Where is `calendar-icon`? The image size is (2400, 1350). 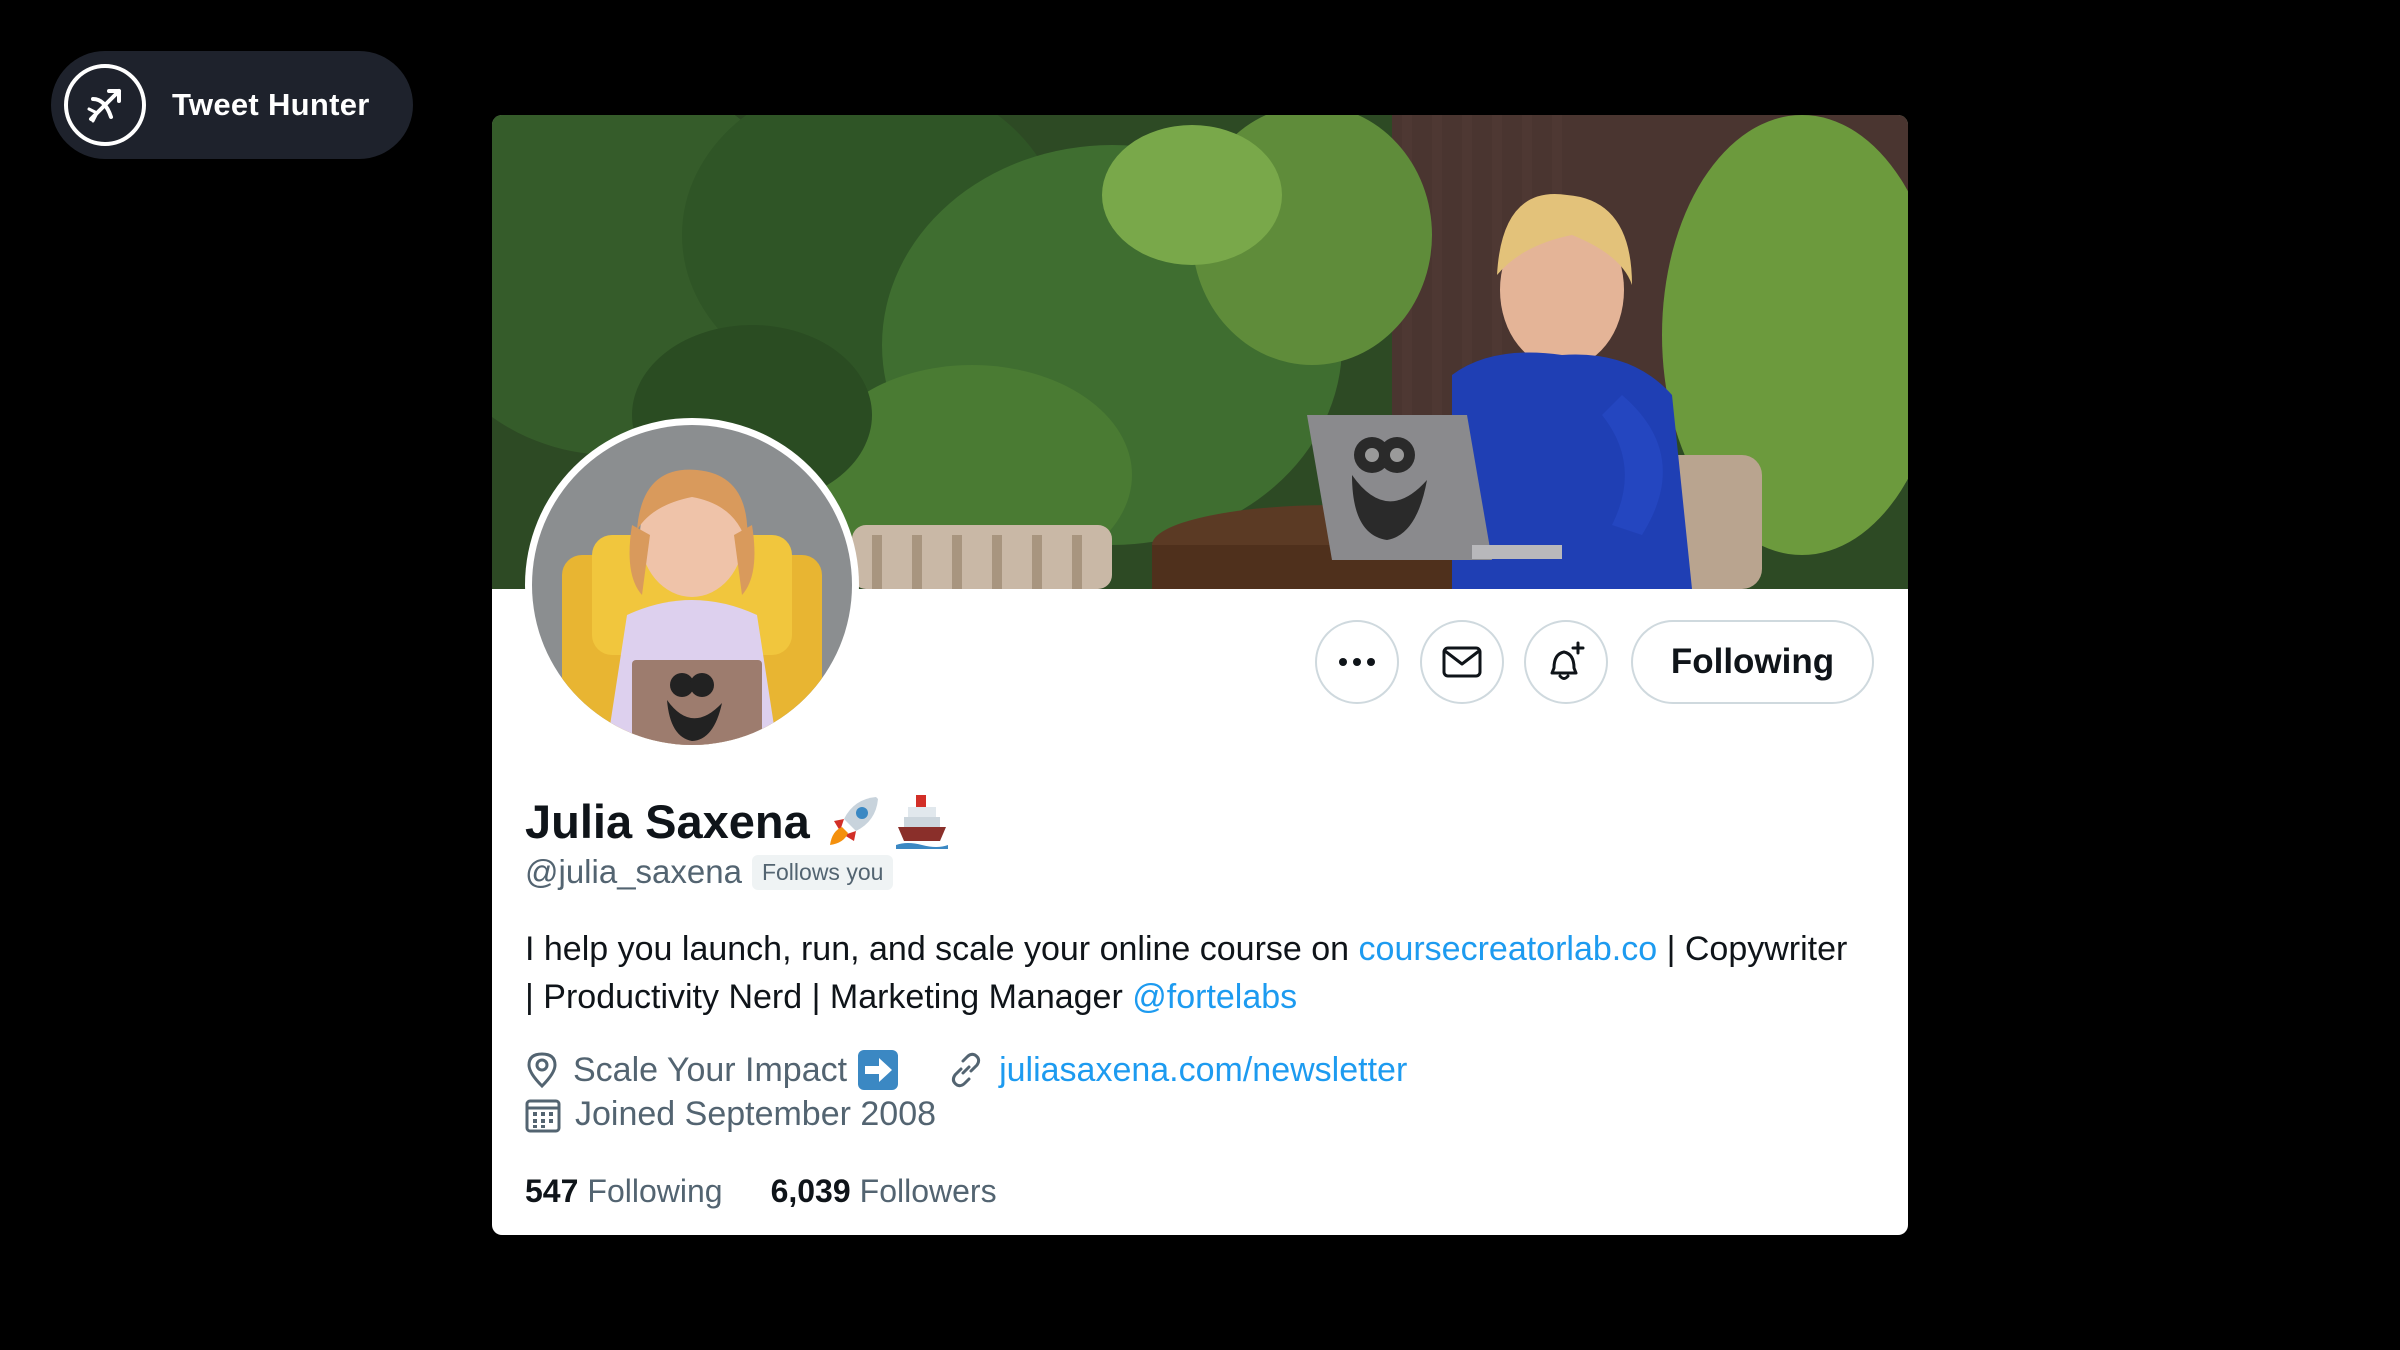 calendar-icon is located at coordinates (543, 1115).